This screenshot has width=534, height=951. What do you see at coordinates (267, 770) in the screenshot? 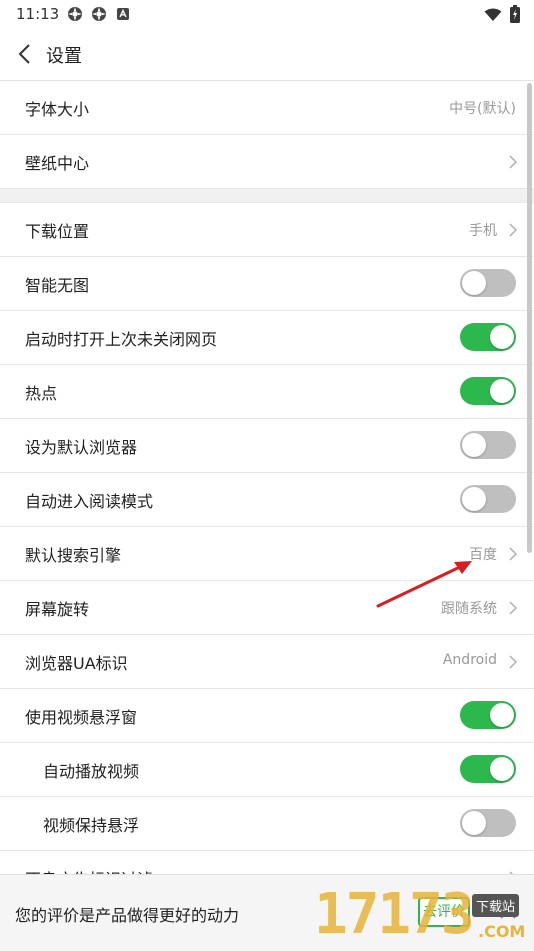
I see `setting-autoplay-video: 自动播放视频` at bounding box center [267, 770].